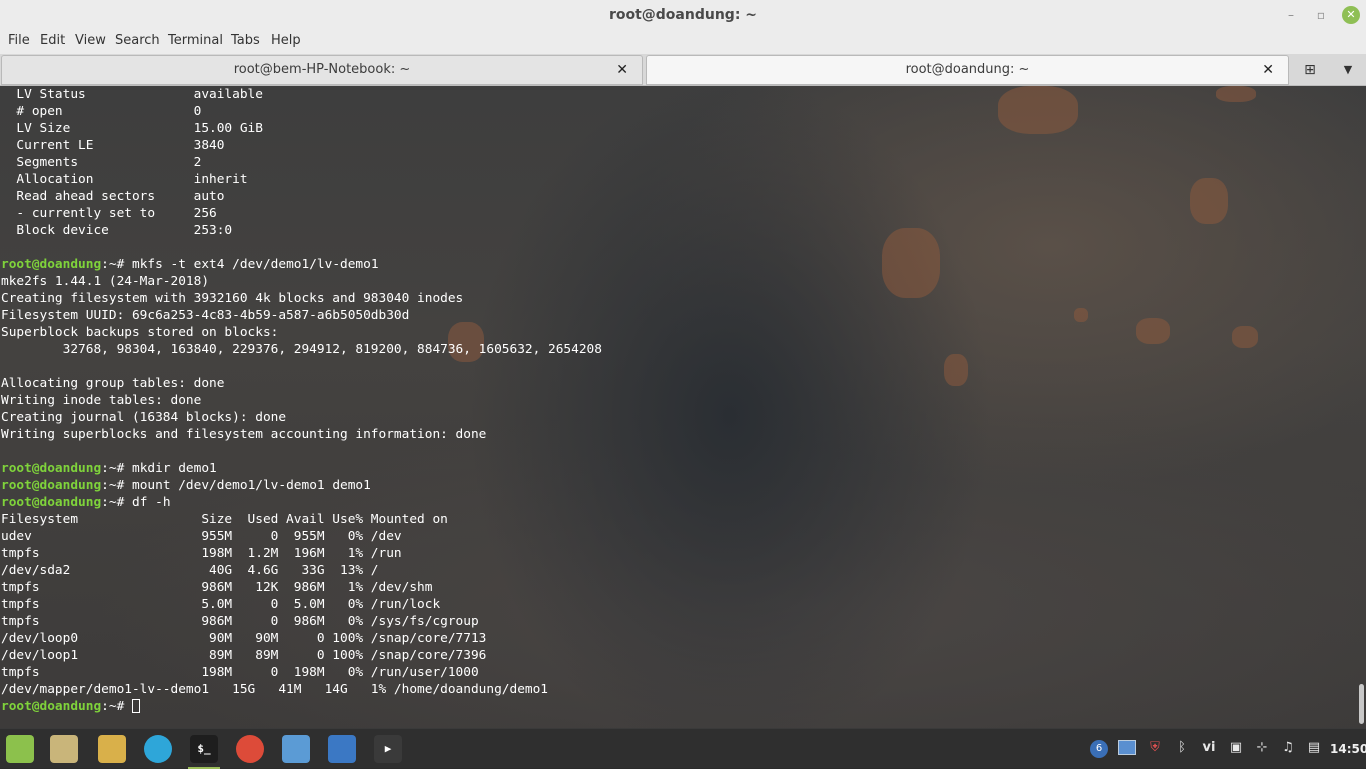 Image resolution: width=1366 pixels, height=769 pixels. Describe the element at coordinates (158, 749) in the screenshot. I see `telegram-icon` at that location.